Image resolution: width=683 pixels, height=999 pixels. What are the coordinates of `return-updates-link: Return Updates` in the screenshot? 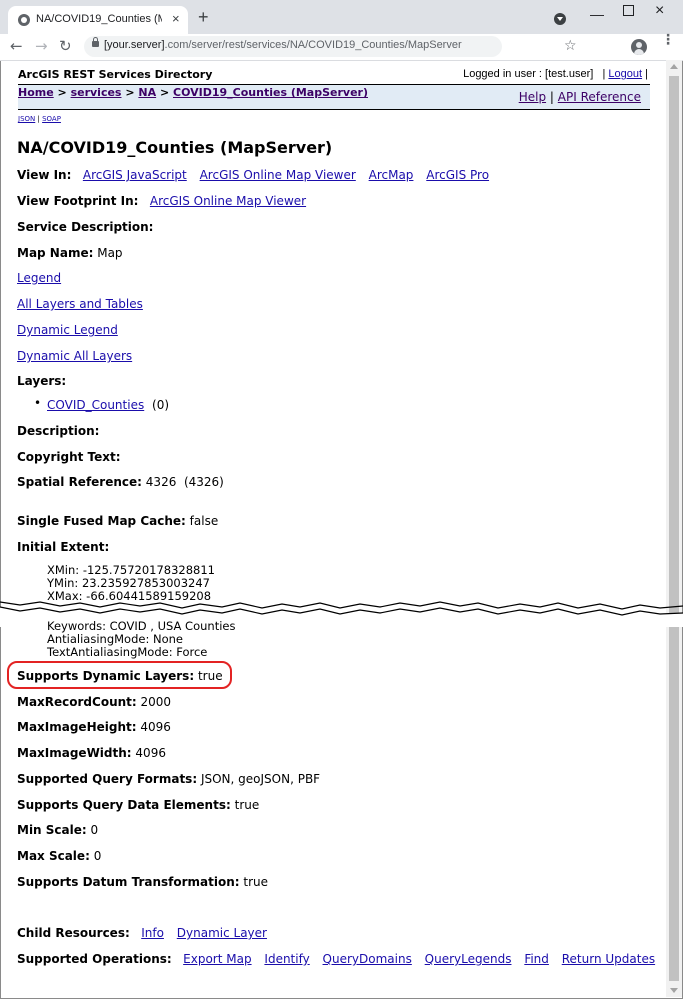 It's located at (608, 959).